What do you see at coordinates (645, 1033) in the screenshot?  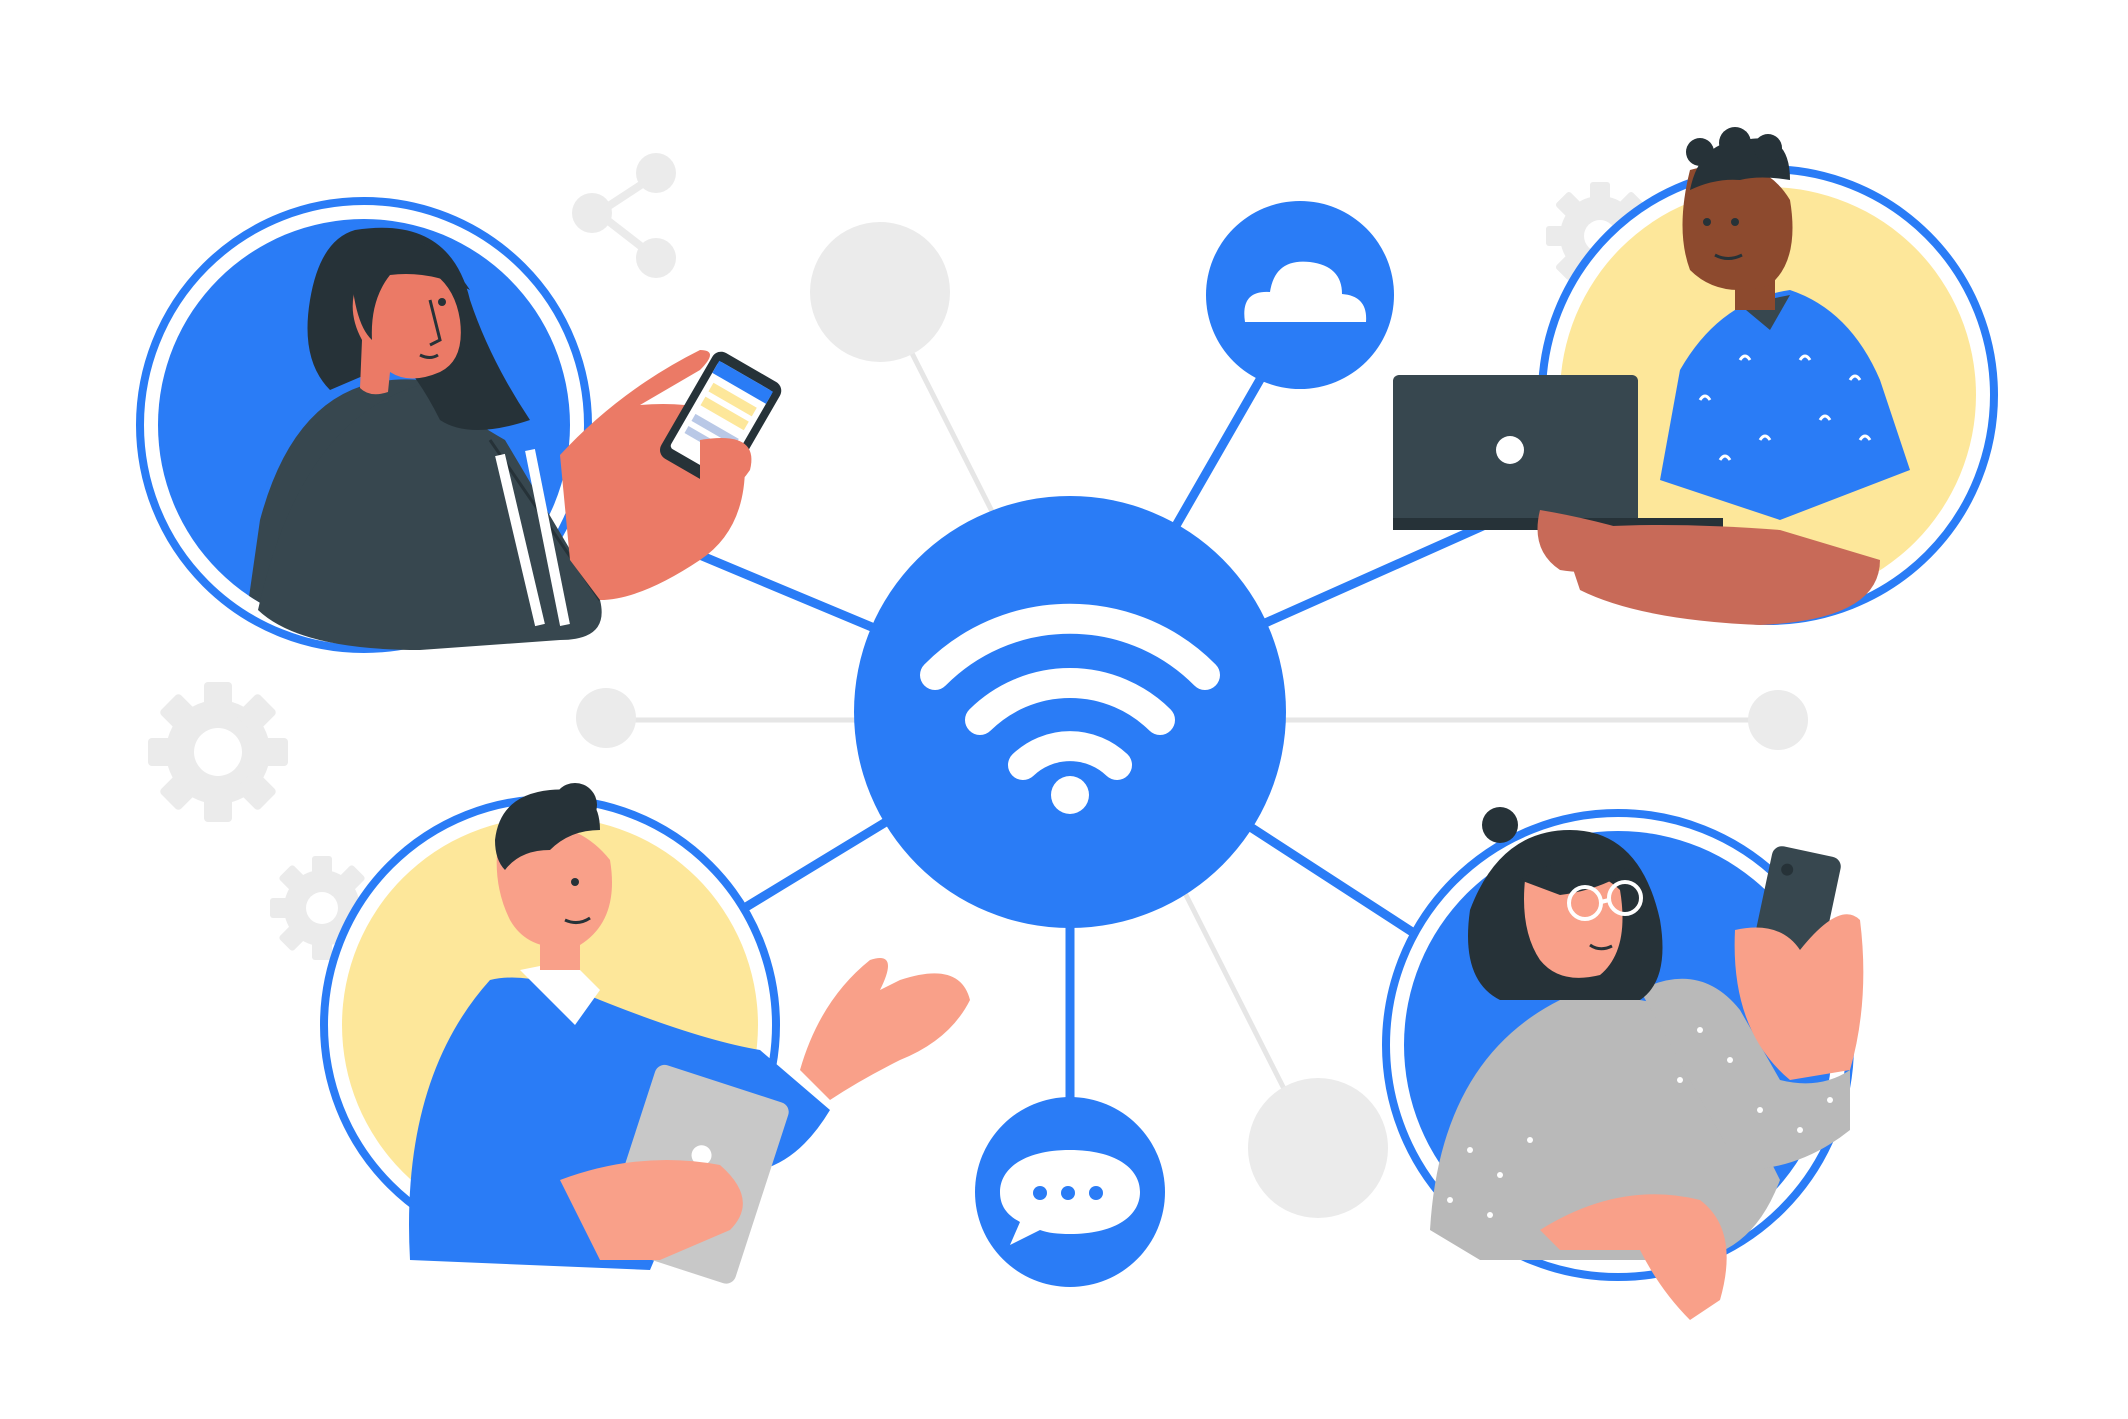 I see `man-with-tablet` at bounding box center [645, 1033].